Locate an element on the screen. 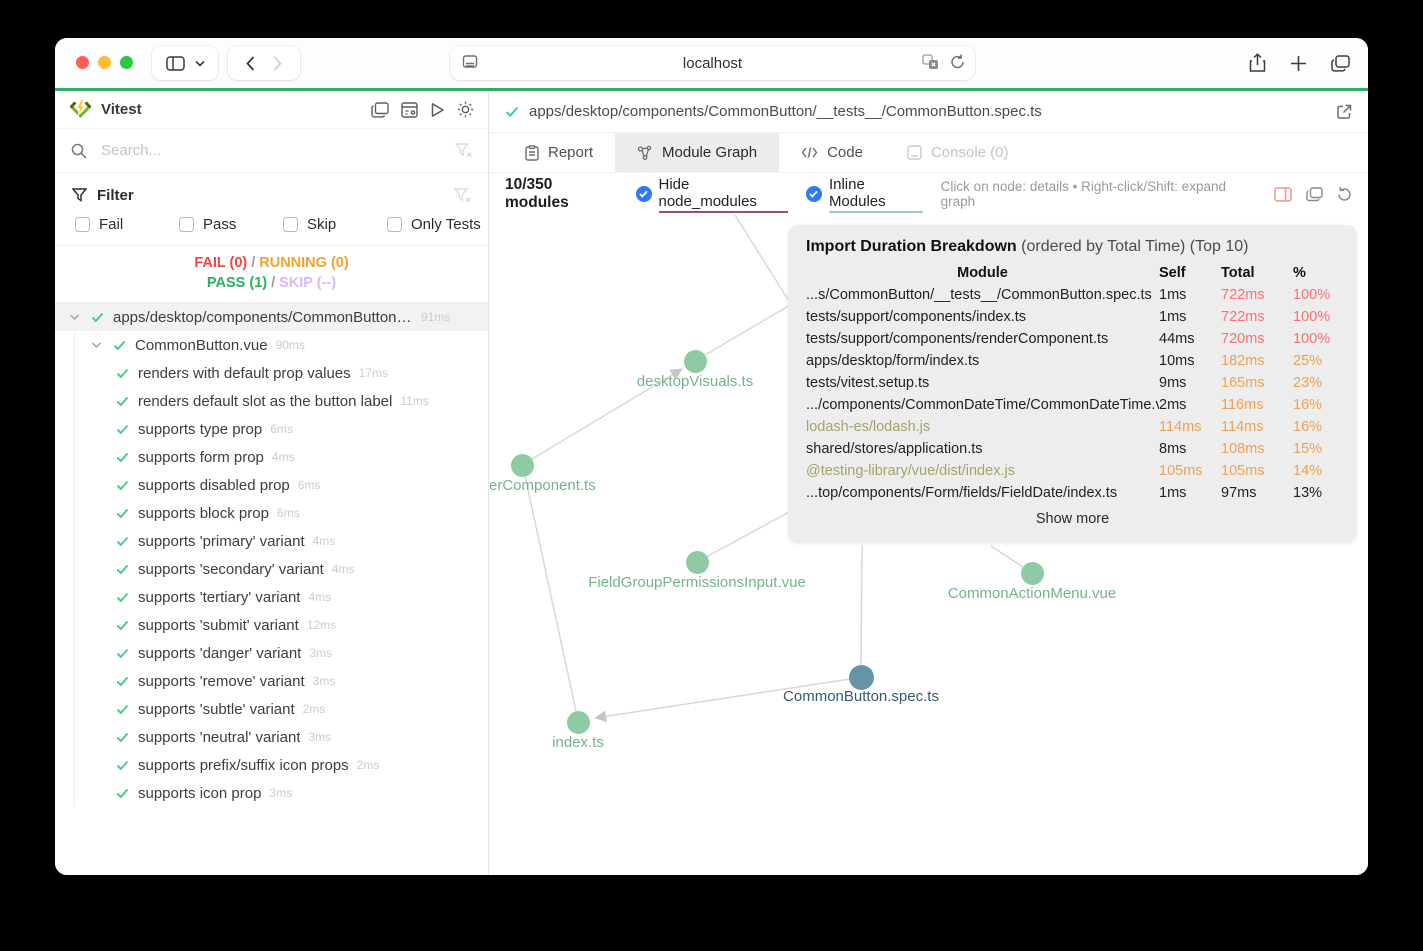 This screenshot has height=951, width=1423. graph-node-label: desktopVisuals.ts is located at coordinates (695, 381).